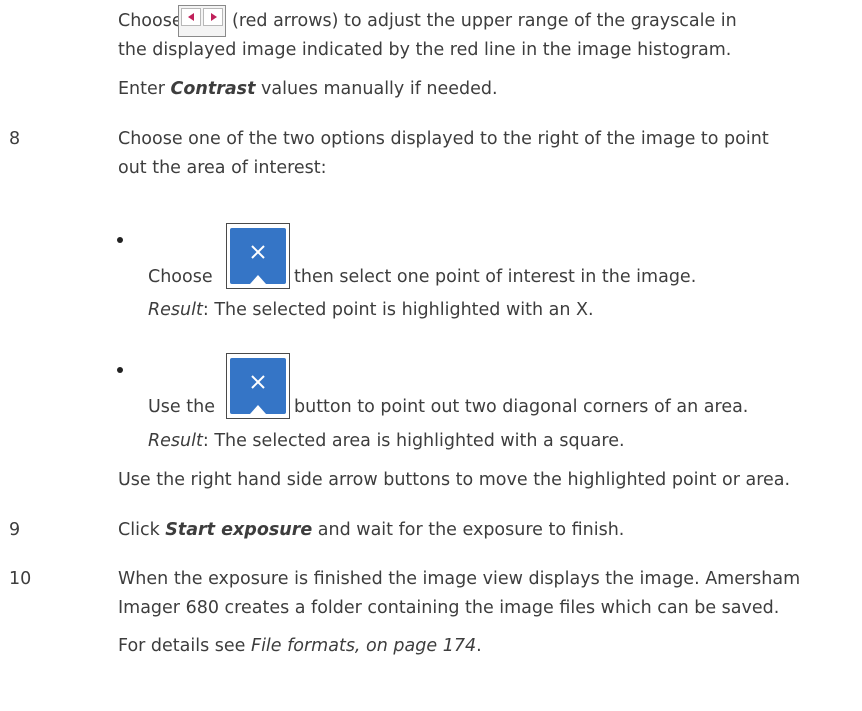 The image size is (862, 711). I want to click on step-8-number: 8, so click(15, 139).